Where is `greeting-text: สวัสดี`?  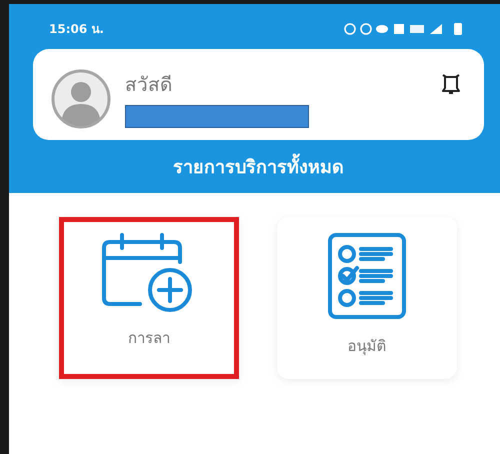 greeting-text: สวัสดี is located at coordinates (149, 85).